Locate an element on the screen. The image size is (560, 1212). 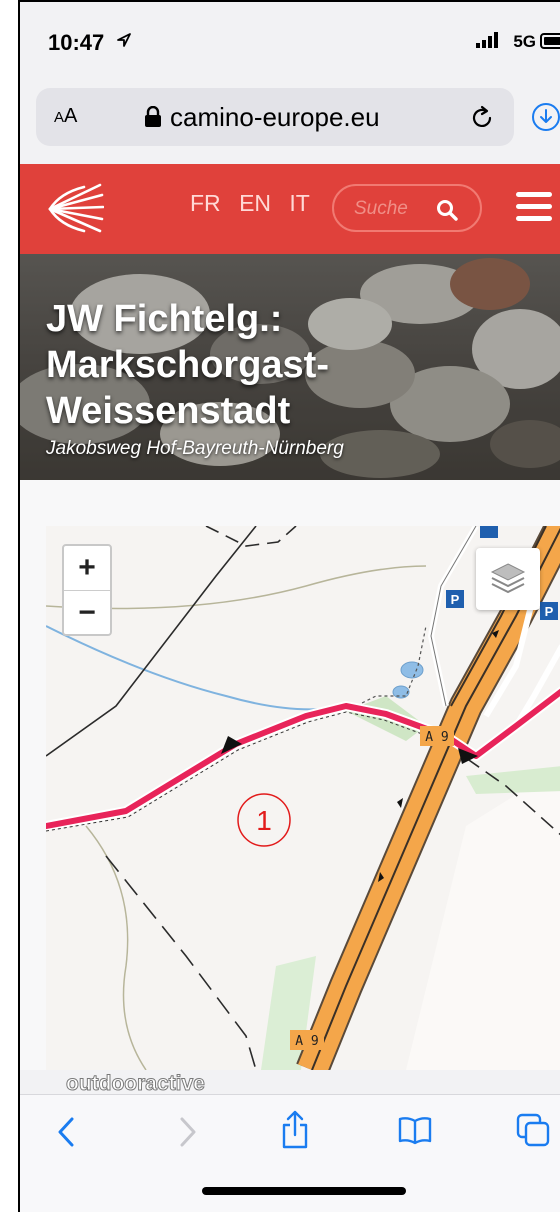
page-subtitle: Jakobsweg Hof-Bayreuth-Nürnberg is located at coordinates (195, 448).